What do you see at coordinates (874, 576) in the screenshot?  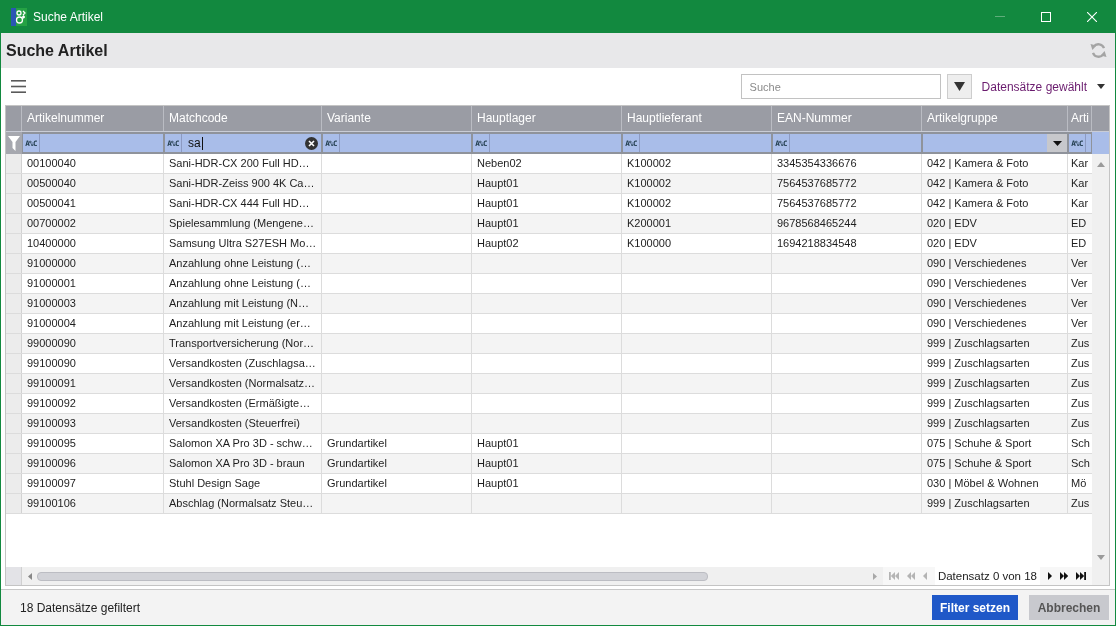 I see `scroll-right-icon` at bounding box center [874, 576].